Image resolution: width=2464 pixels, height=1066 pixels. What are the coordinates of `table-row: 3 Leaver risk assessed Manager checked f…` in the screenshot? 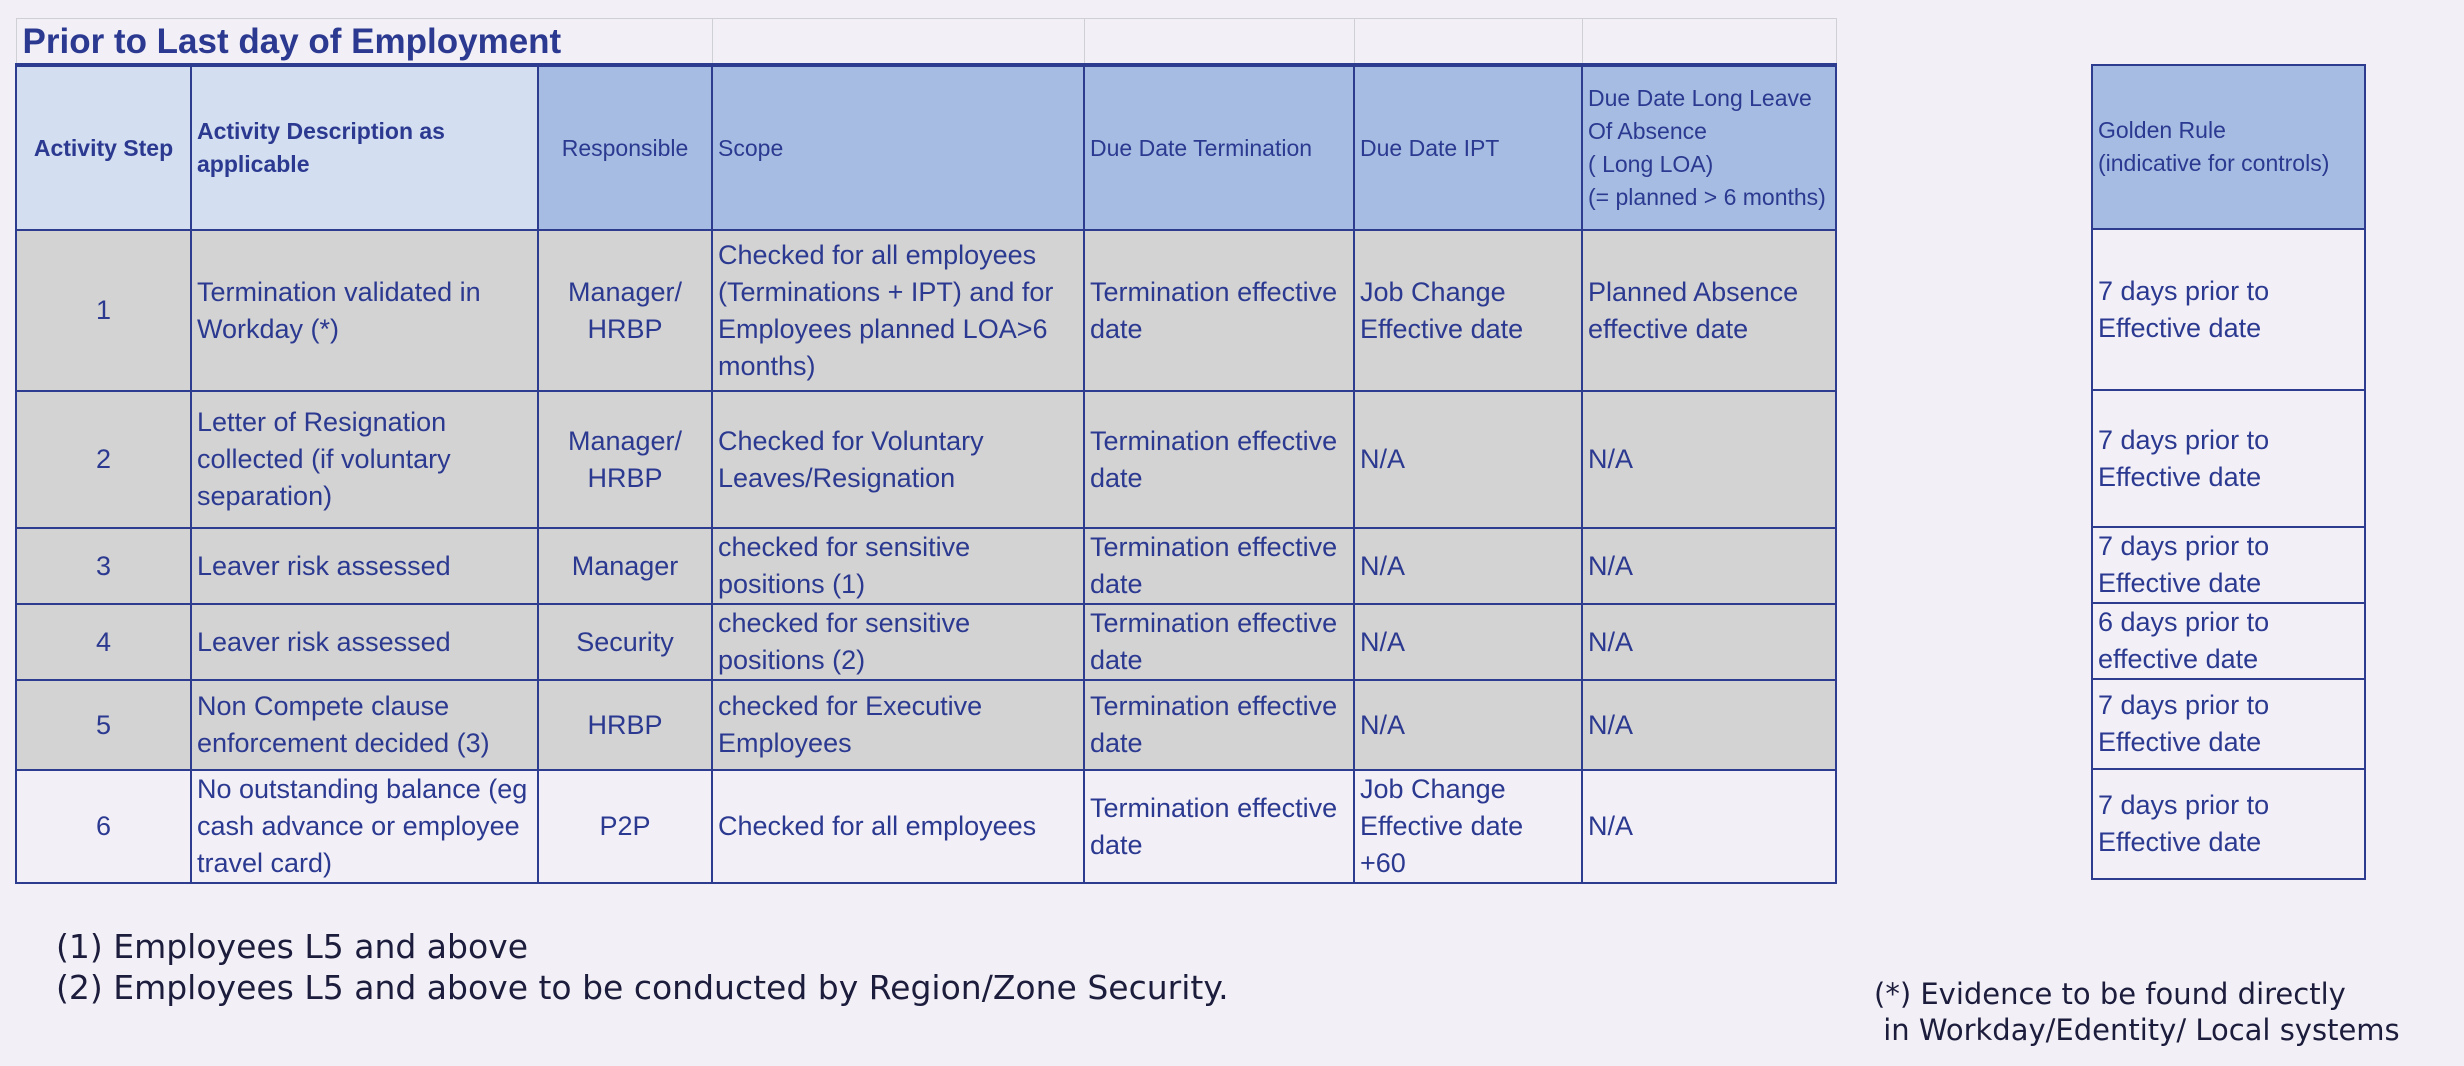 It's located at (926, 566).